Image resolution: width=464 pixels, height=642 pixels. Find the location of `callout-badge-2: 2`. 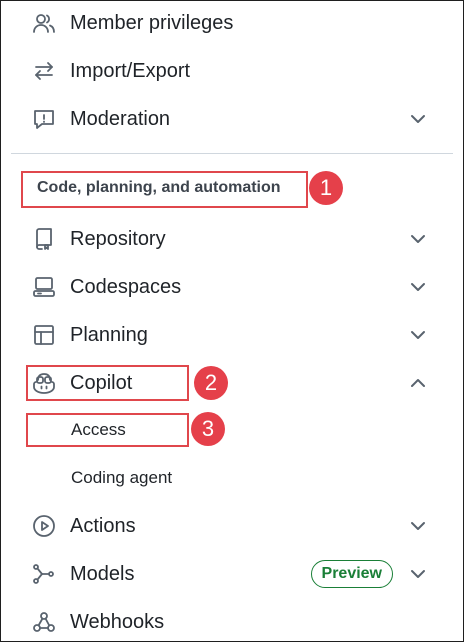

callout-badge-2: 2 is located at coordinates (211, 383).